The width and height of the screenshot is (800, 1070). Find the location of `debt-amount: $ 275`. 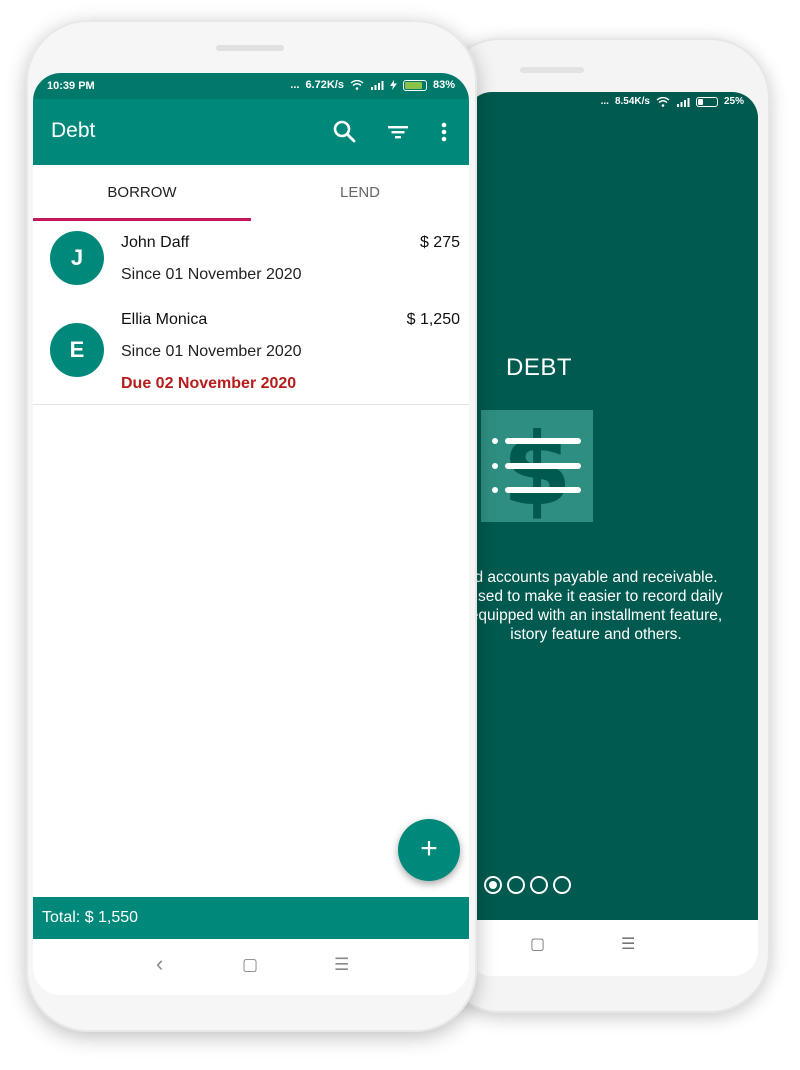

debt-amount: $ 275 is located at coordinates (439, 242).